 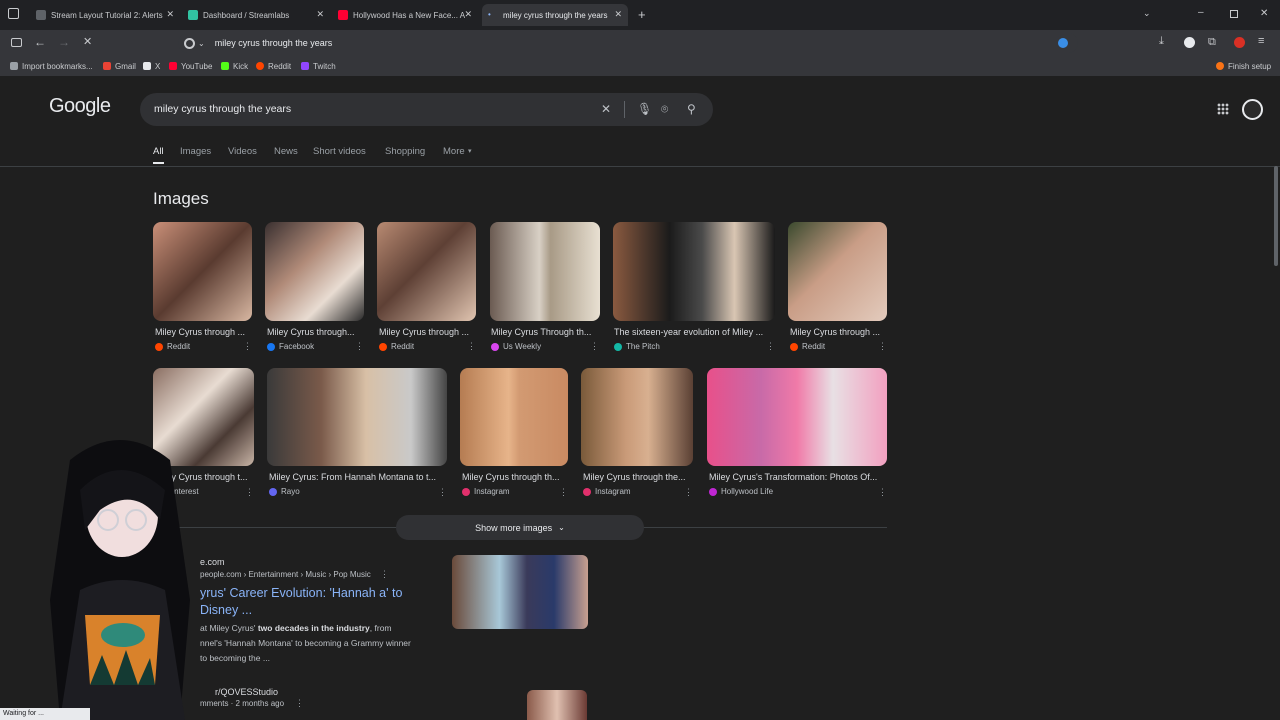 What do you see at coordinates (195, 151) in the screenshot?
I see `tab-images: Images` at bounding box center [195, 151].